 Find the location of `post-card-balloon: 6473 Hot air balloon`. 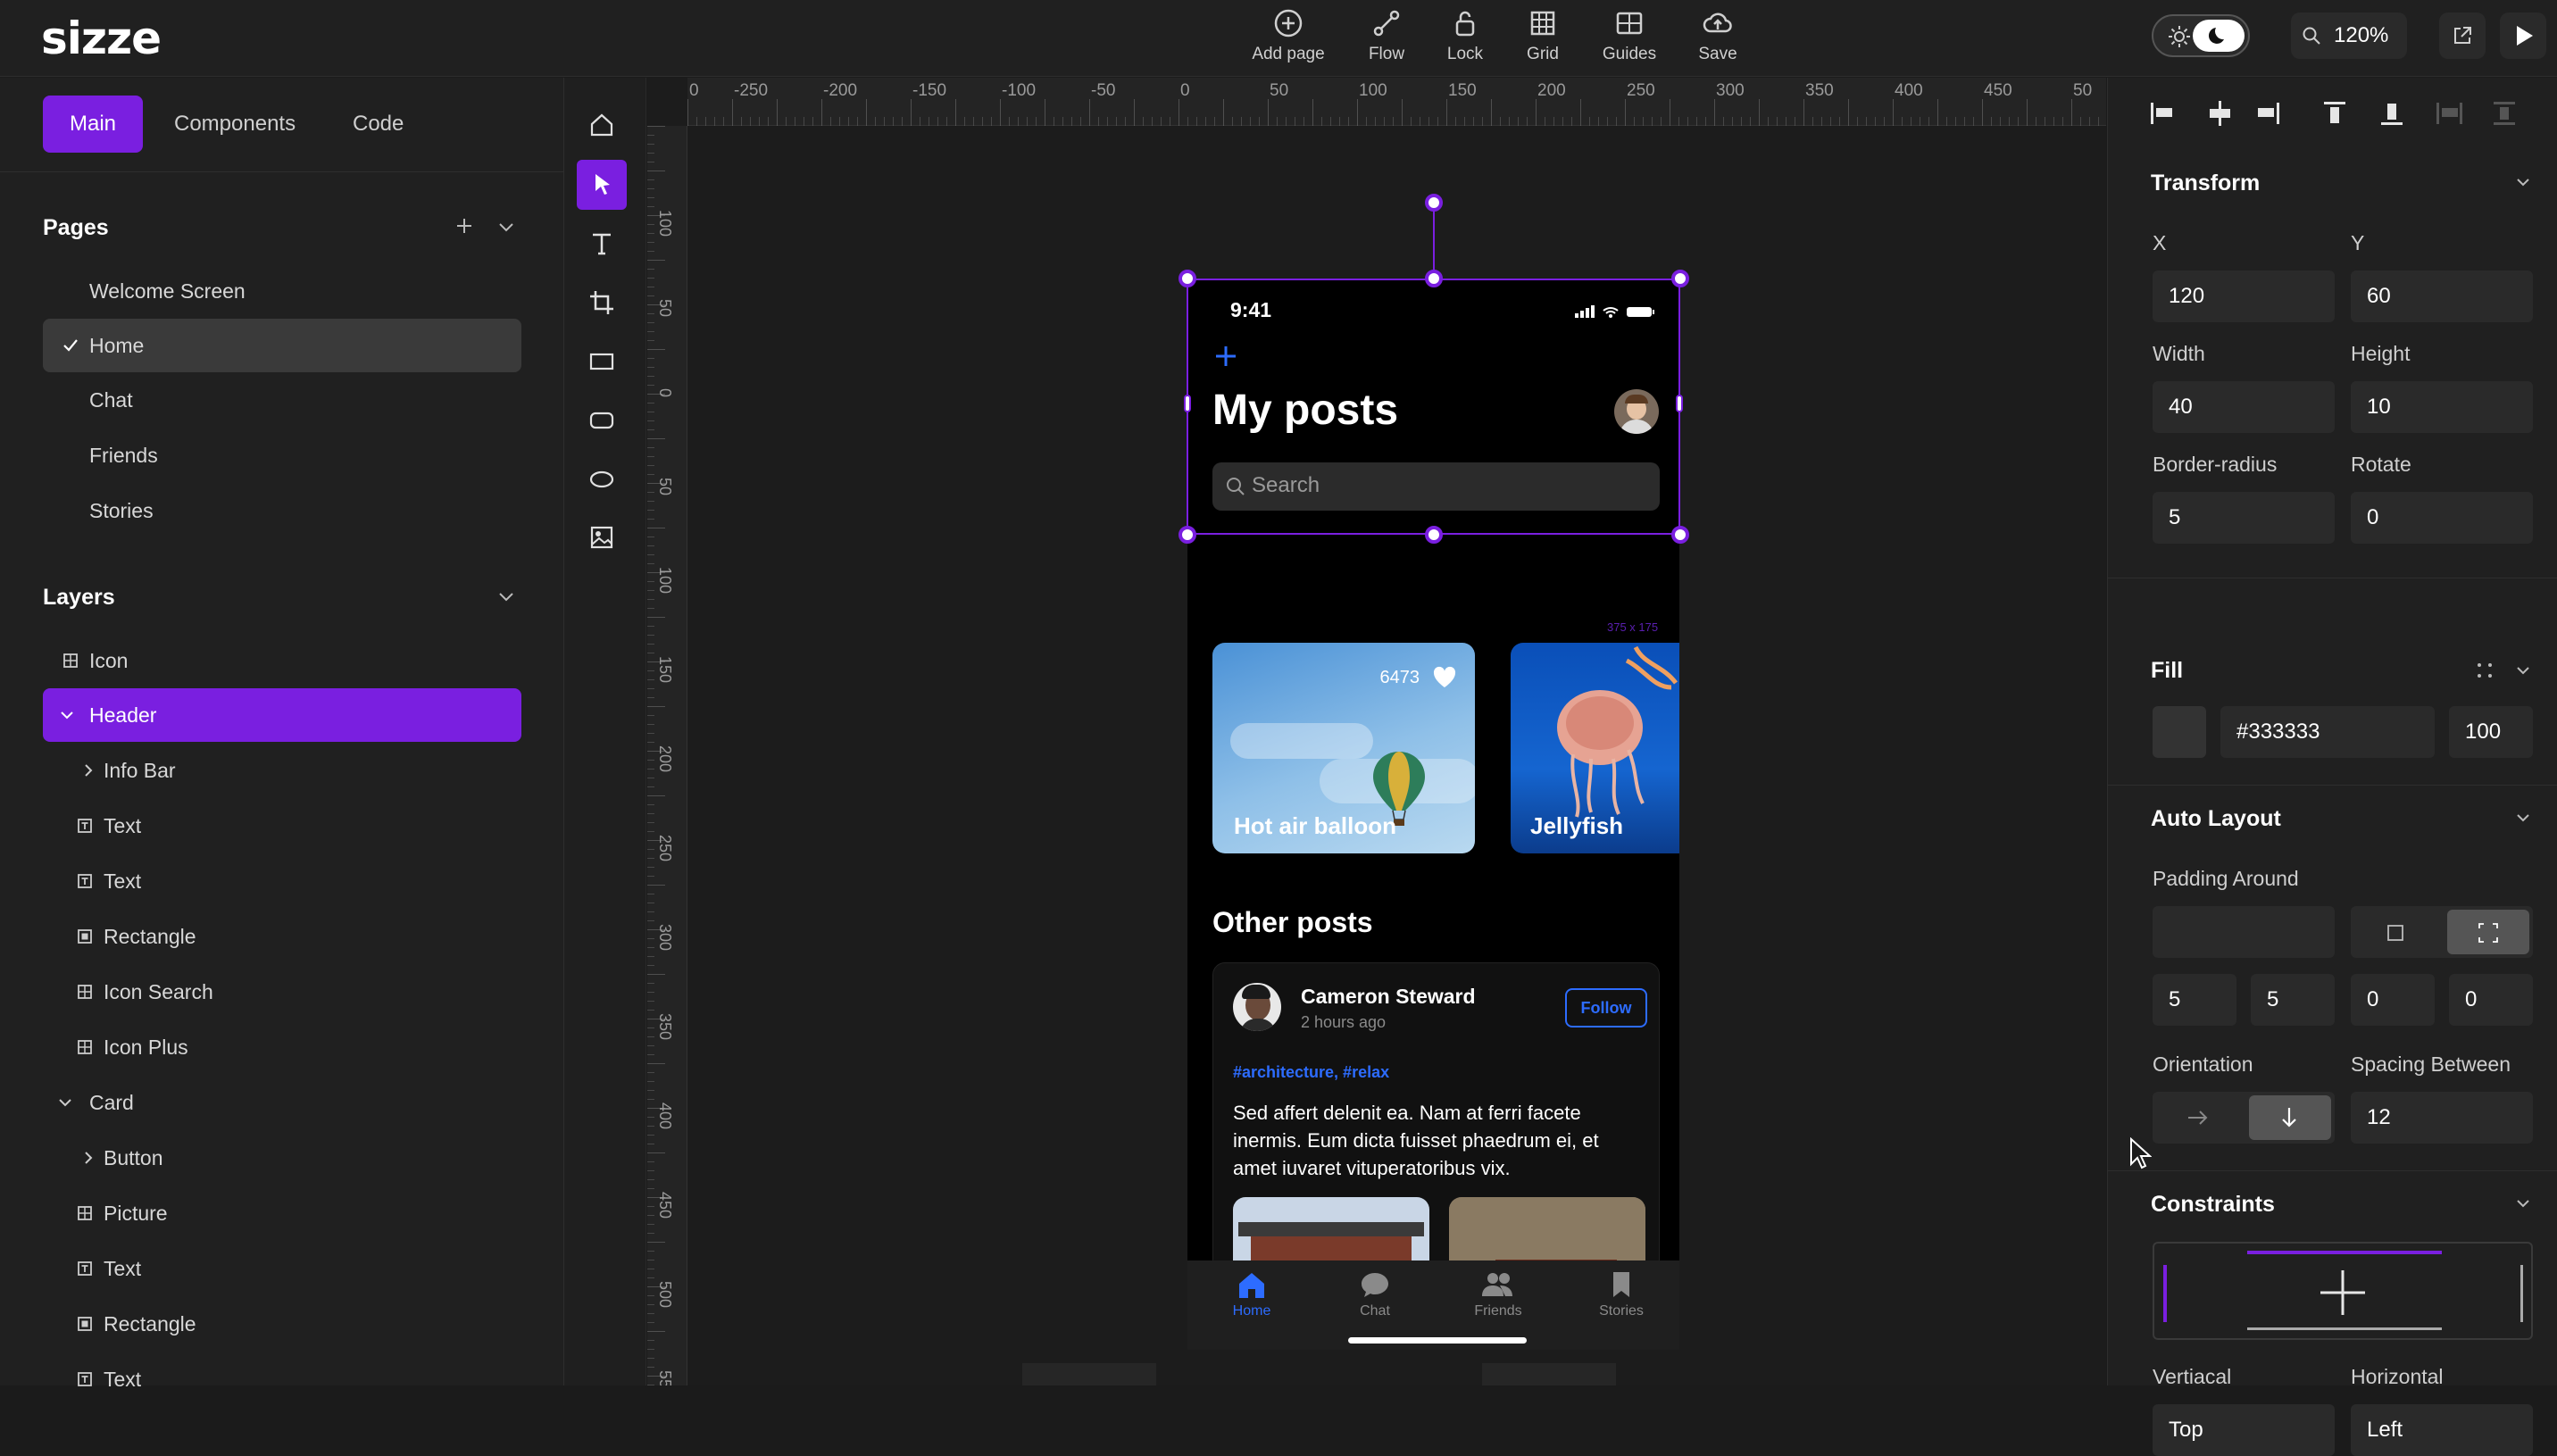

post-card-balloon: 6473 Hot air balloon is located at coordinates (1343, 748).